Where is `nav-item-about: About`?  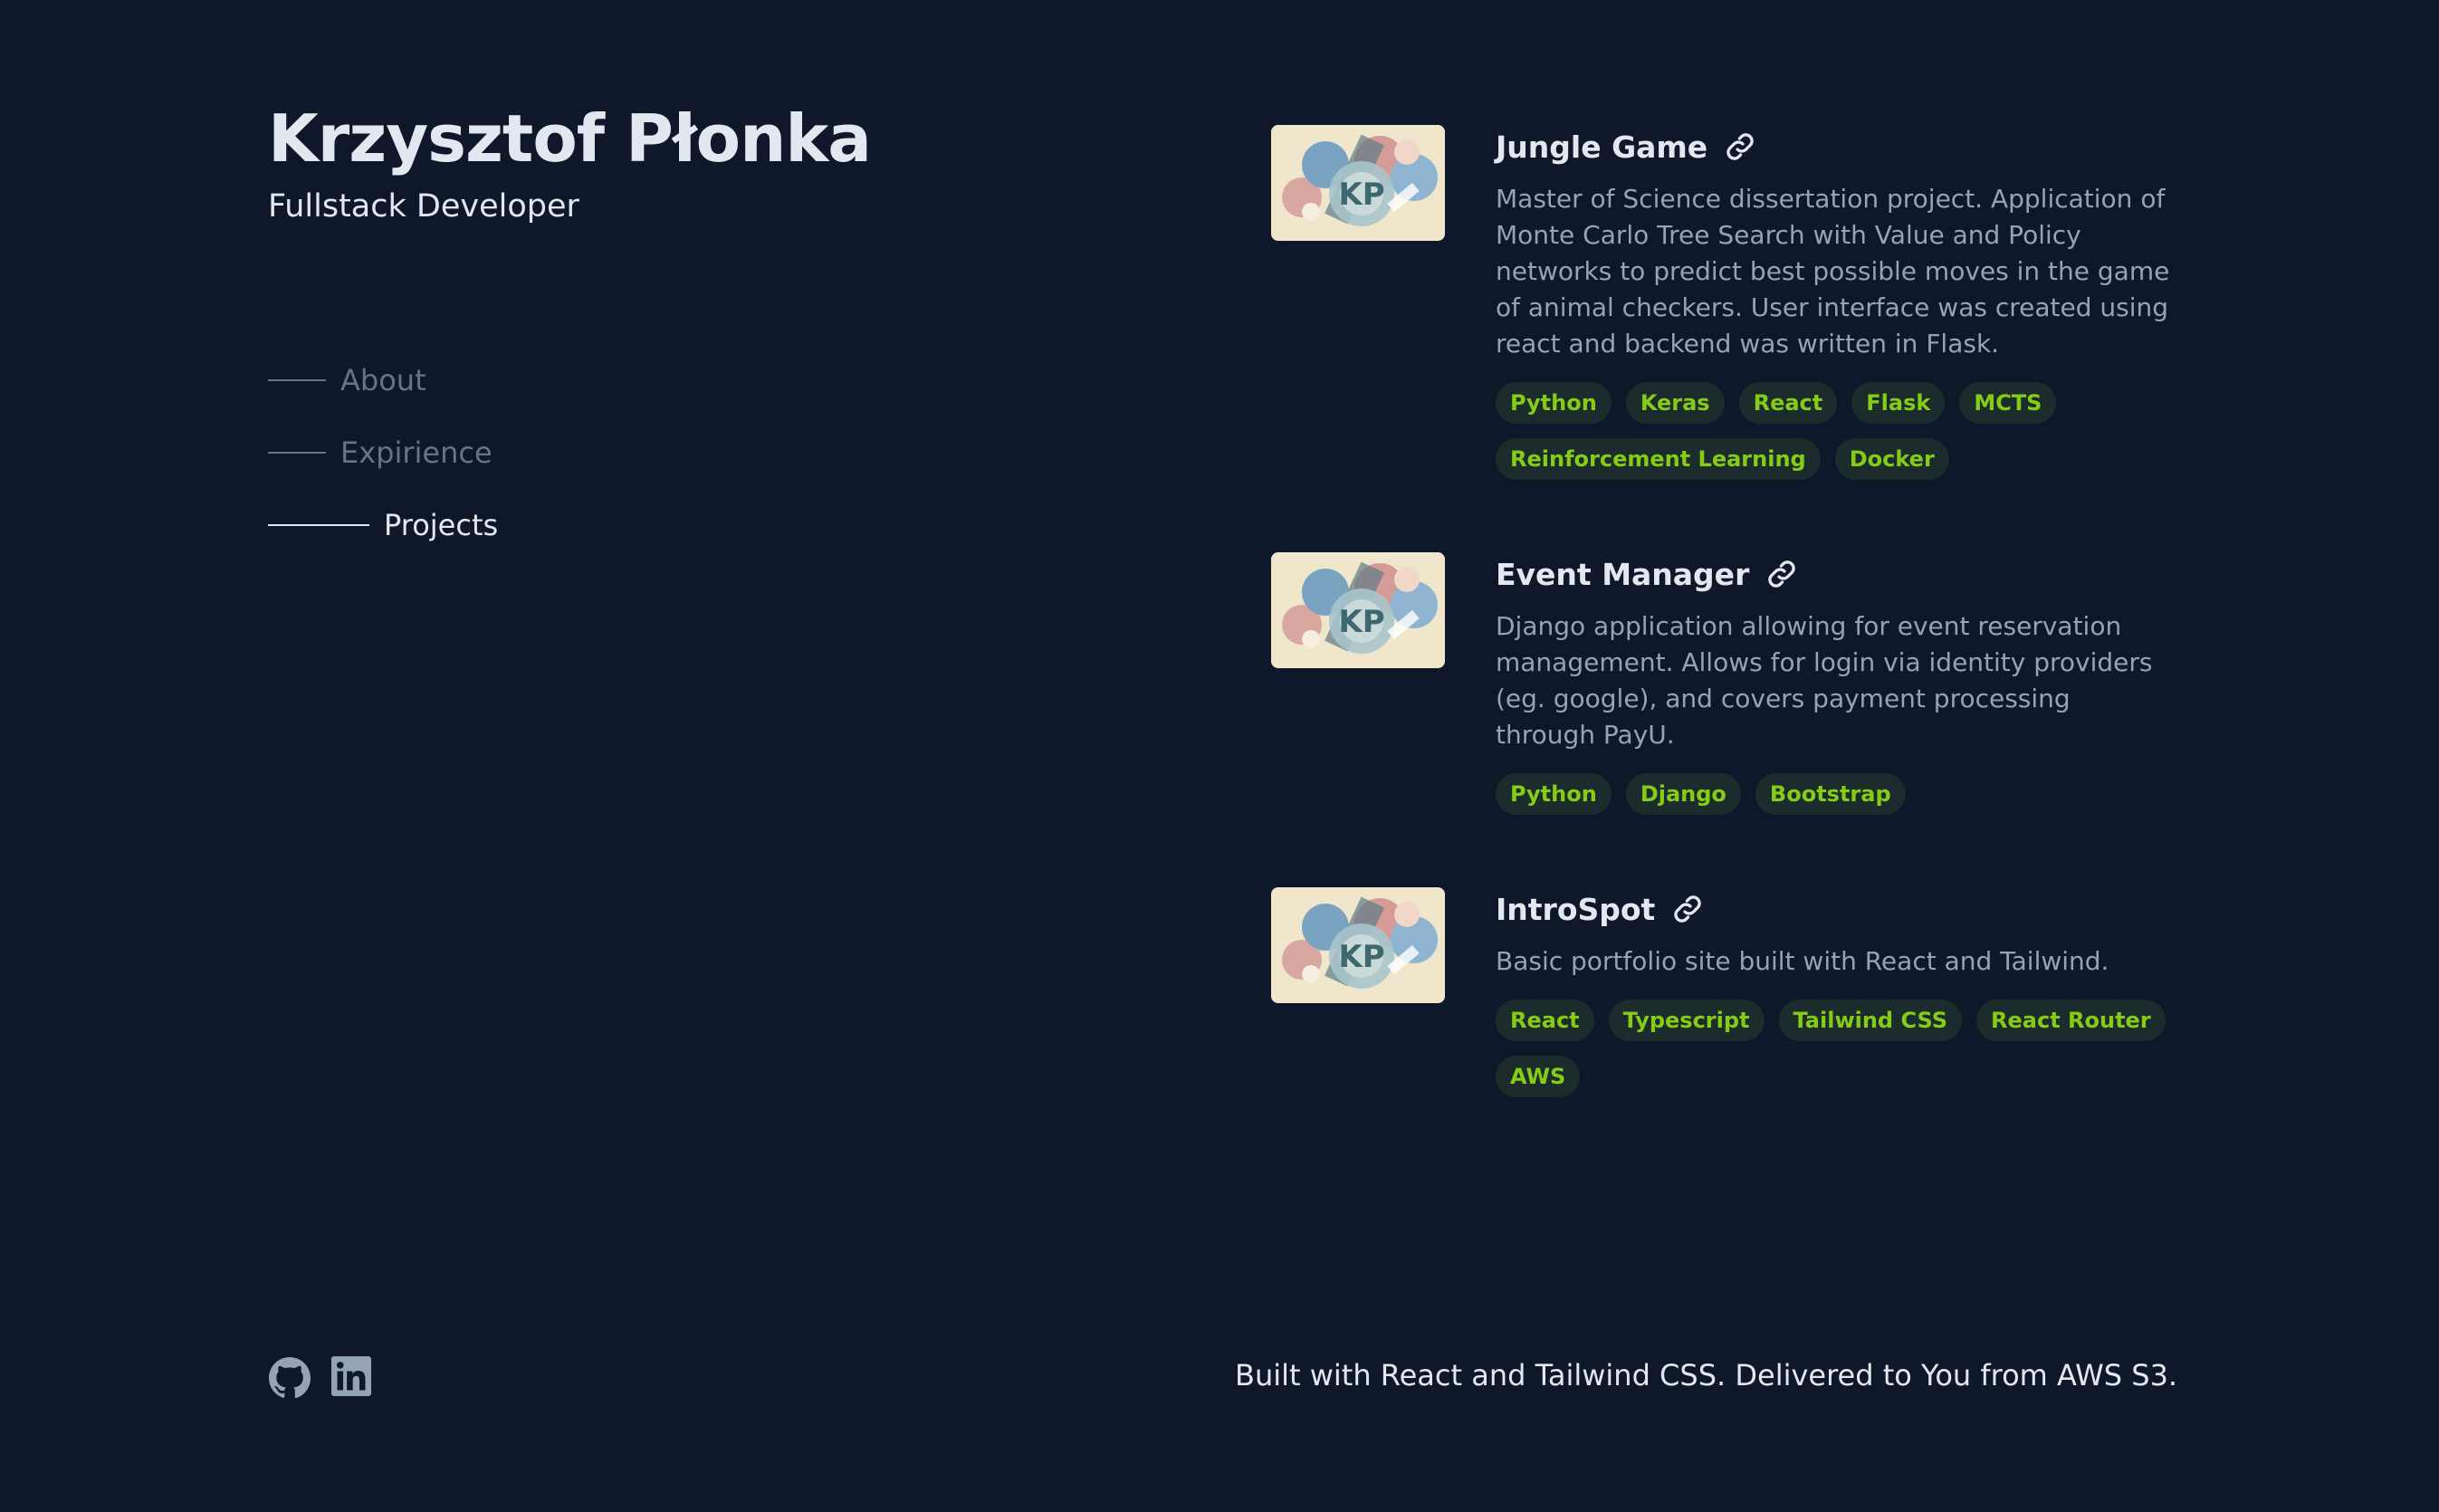
nav-item-about: About is located at coordinates (383, 380).